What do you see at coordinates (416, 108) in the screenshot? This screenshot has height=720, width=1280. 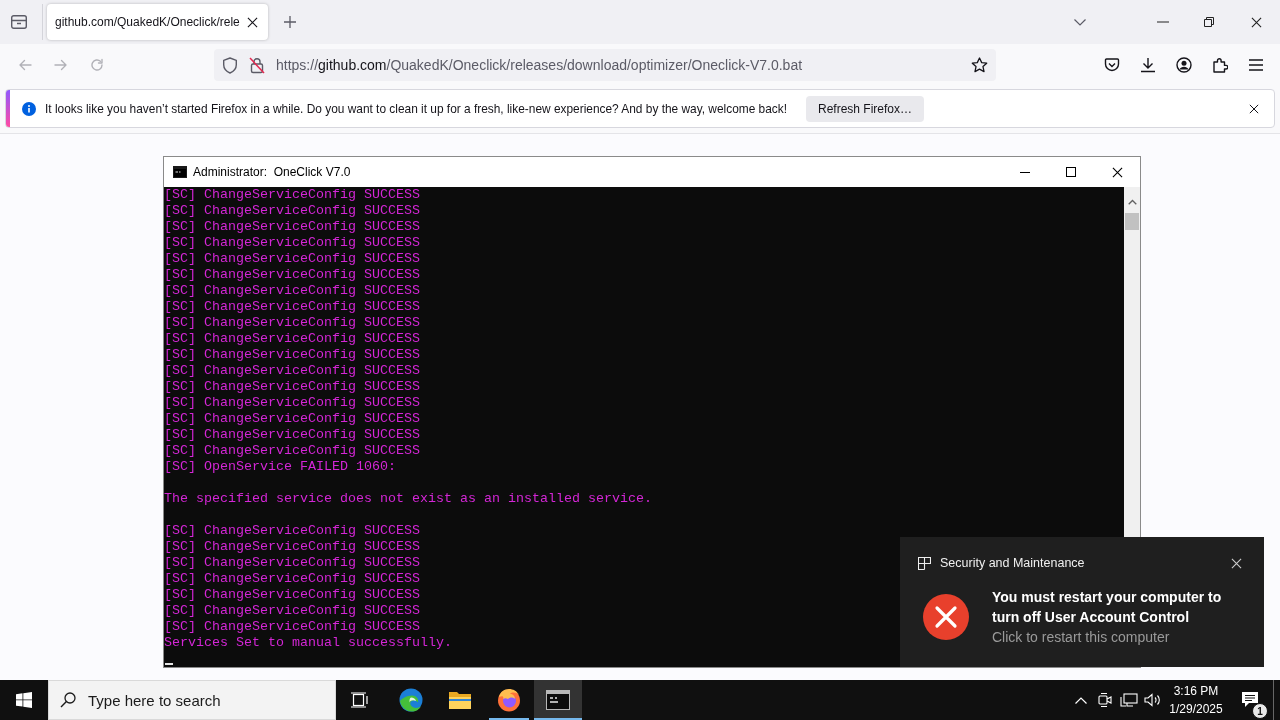 I see `notification-message: It looks like you haven’t started Firefox in a while. Do you want to clean it up for a fresh, like-new experience? And by the way, welcome back!` at bounding box center [416, 108].